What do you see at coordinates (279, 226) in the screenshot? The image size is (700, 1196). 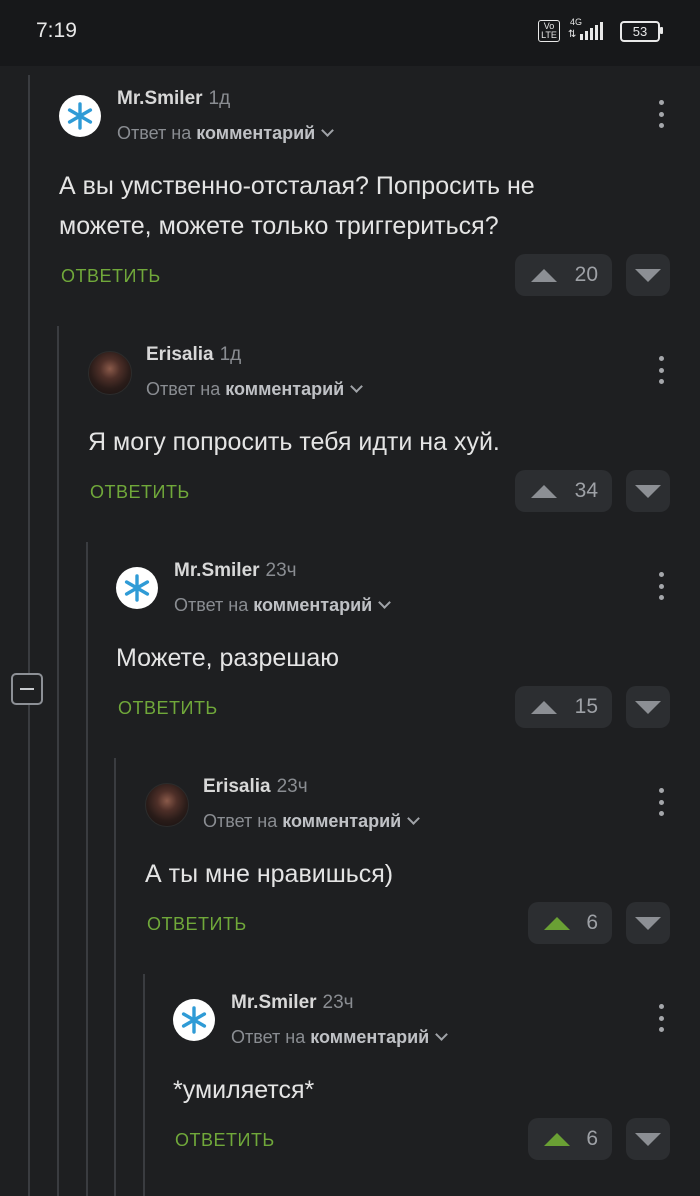 I see `comment-text-line: можете, можете только триггериться?` at bounding box center [279, 226].